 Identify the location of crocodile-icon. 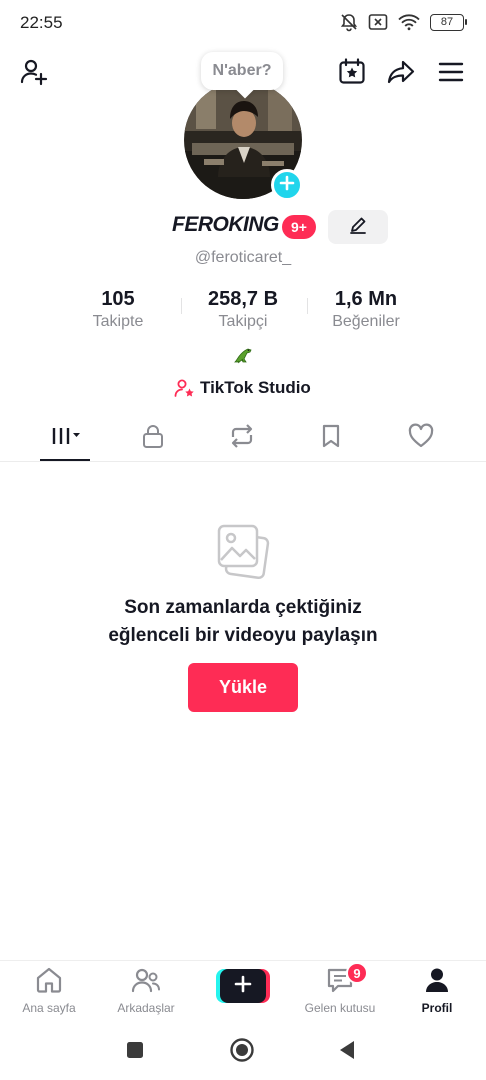
(243, 355).